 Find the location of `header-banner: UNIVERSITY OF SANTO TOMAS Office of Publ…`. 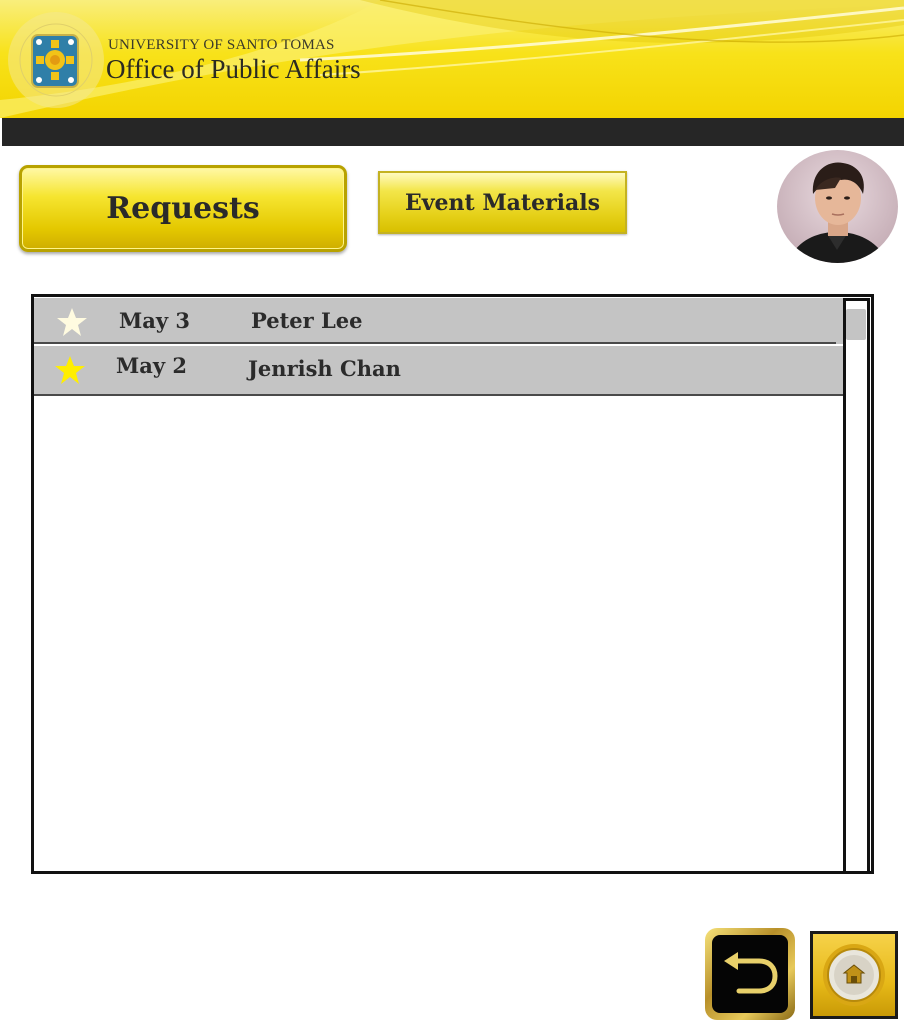

header-banner: UNIVERSITY OF SANTO TOMAS Office of Publ… is located at coordinates (452, 59).